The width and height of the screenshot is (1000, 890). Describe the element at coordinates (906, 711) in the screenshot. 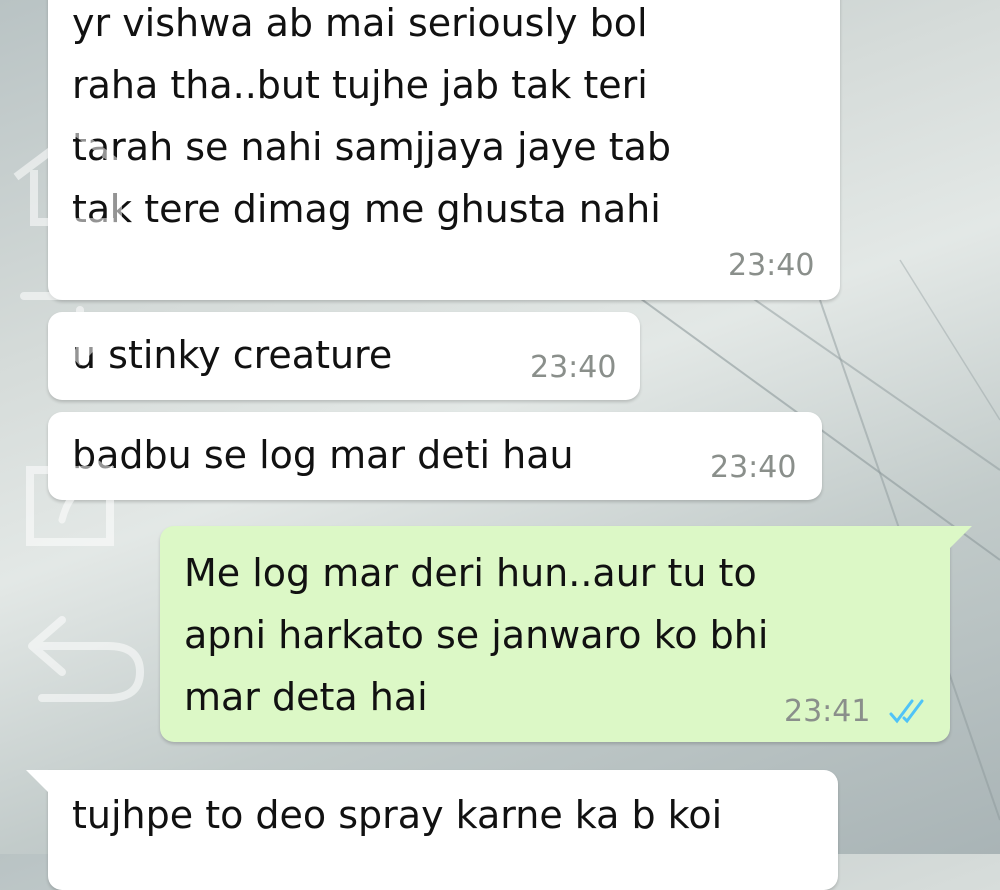

I see `double-check-icon` at that location.